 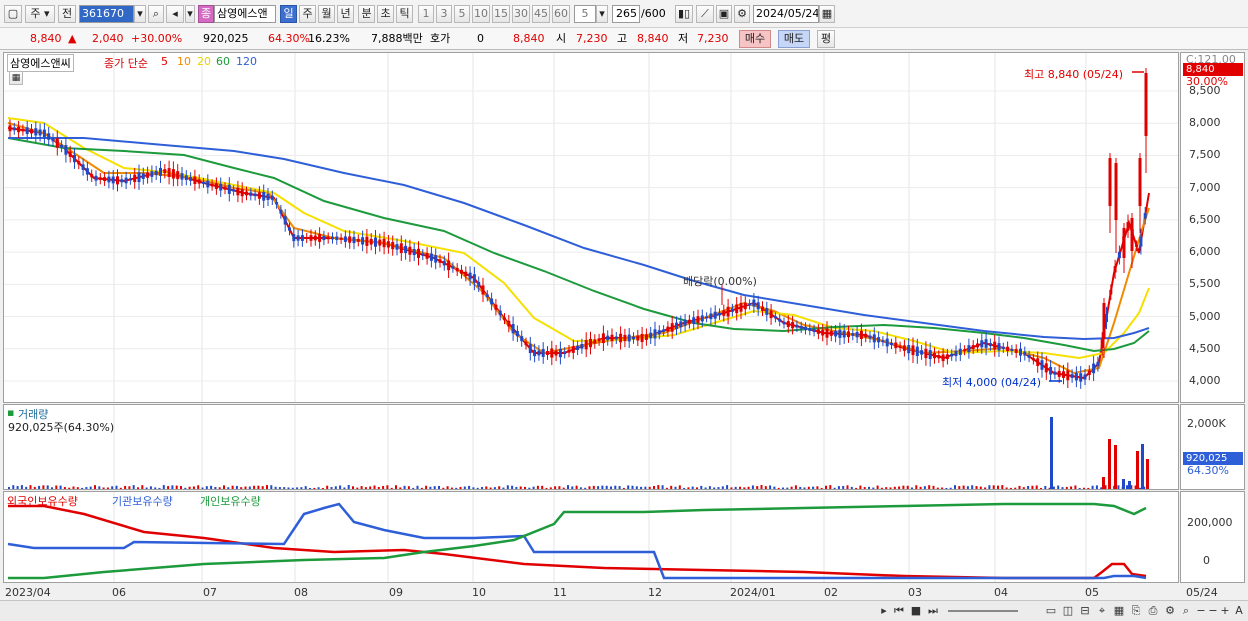 What do you see at coordinates (245, 14) in the screenshot?
I see `stock-name-field: 삼영에스앤` at bounding box center [245, 14].